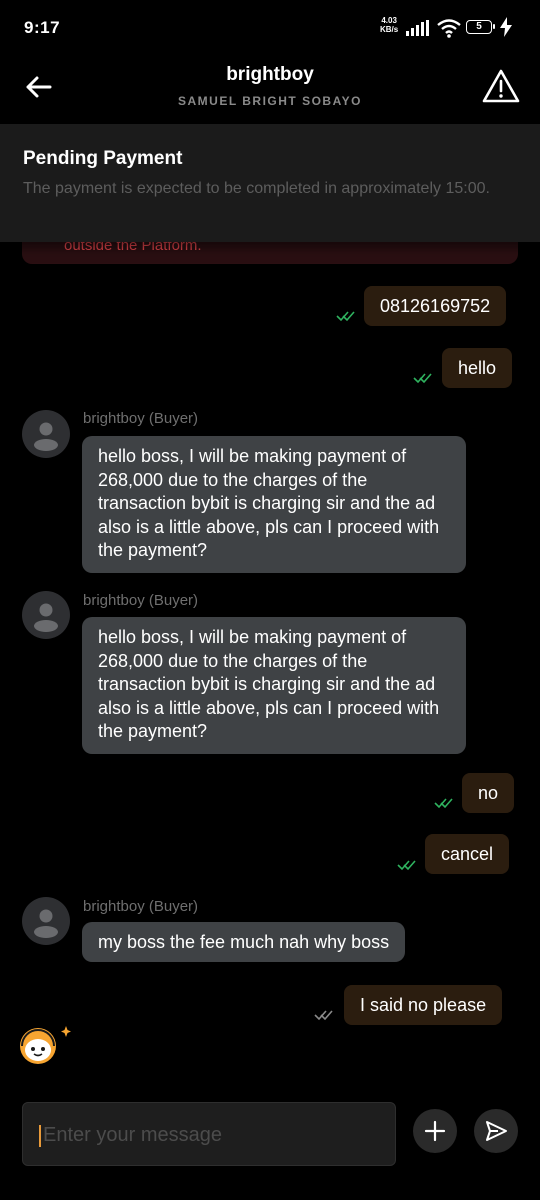 Image resolution: width=540 pixels, height=1200 pixels. What do you see at coordinates (270, 90) in the screenshot?
I see `chat-header: brightboy SAMUEL BRIGHT SOBAYO` at bounding box center [270, 90].